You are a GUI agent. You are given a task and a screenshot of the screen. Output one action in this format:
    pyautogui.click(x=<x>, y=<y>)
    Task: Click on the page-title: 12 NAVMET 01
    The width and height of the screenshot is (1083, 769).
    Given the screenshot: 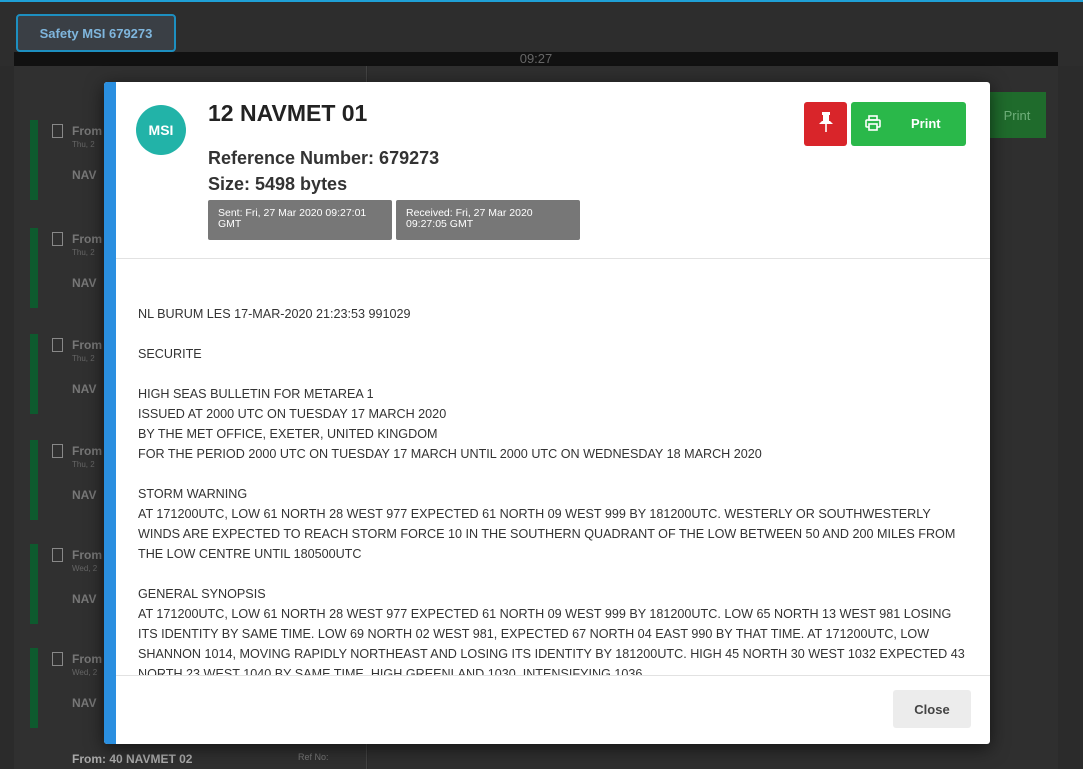 What is the action you would take?
    pyautogui.click(x=288, y=113)
    